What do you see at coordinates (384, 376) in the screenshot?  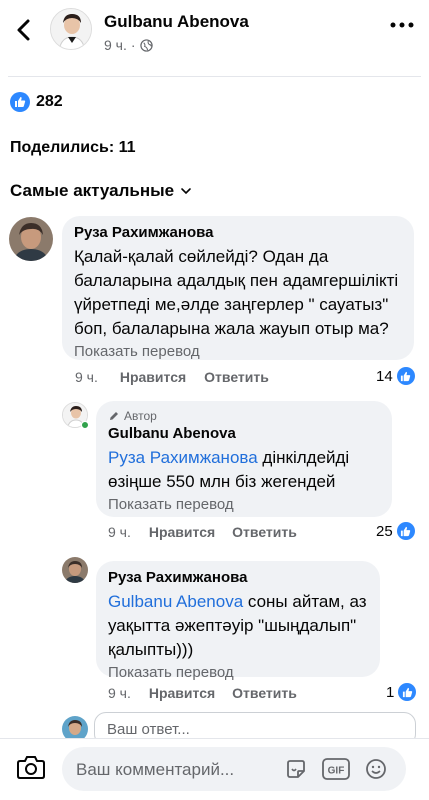 I see `reaction-count: 14` at bounding box center [384, 376].